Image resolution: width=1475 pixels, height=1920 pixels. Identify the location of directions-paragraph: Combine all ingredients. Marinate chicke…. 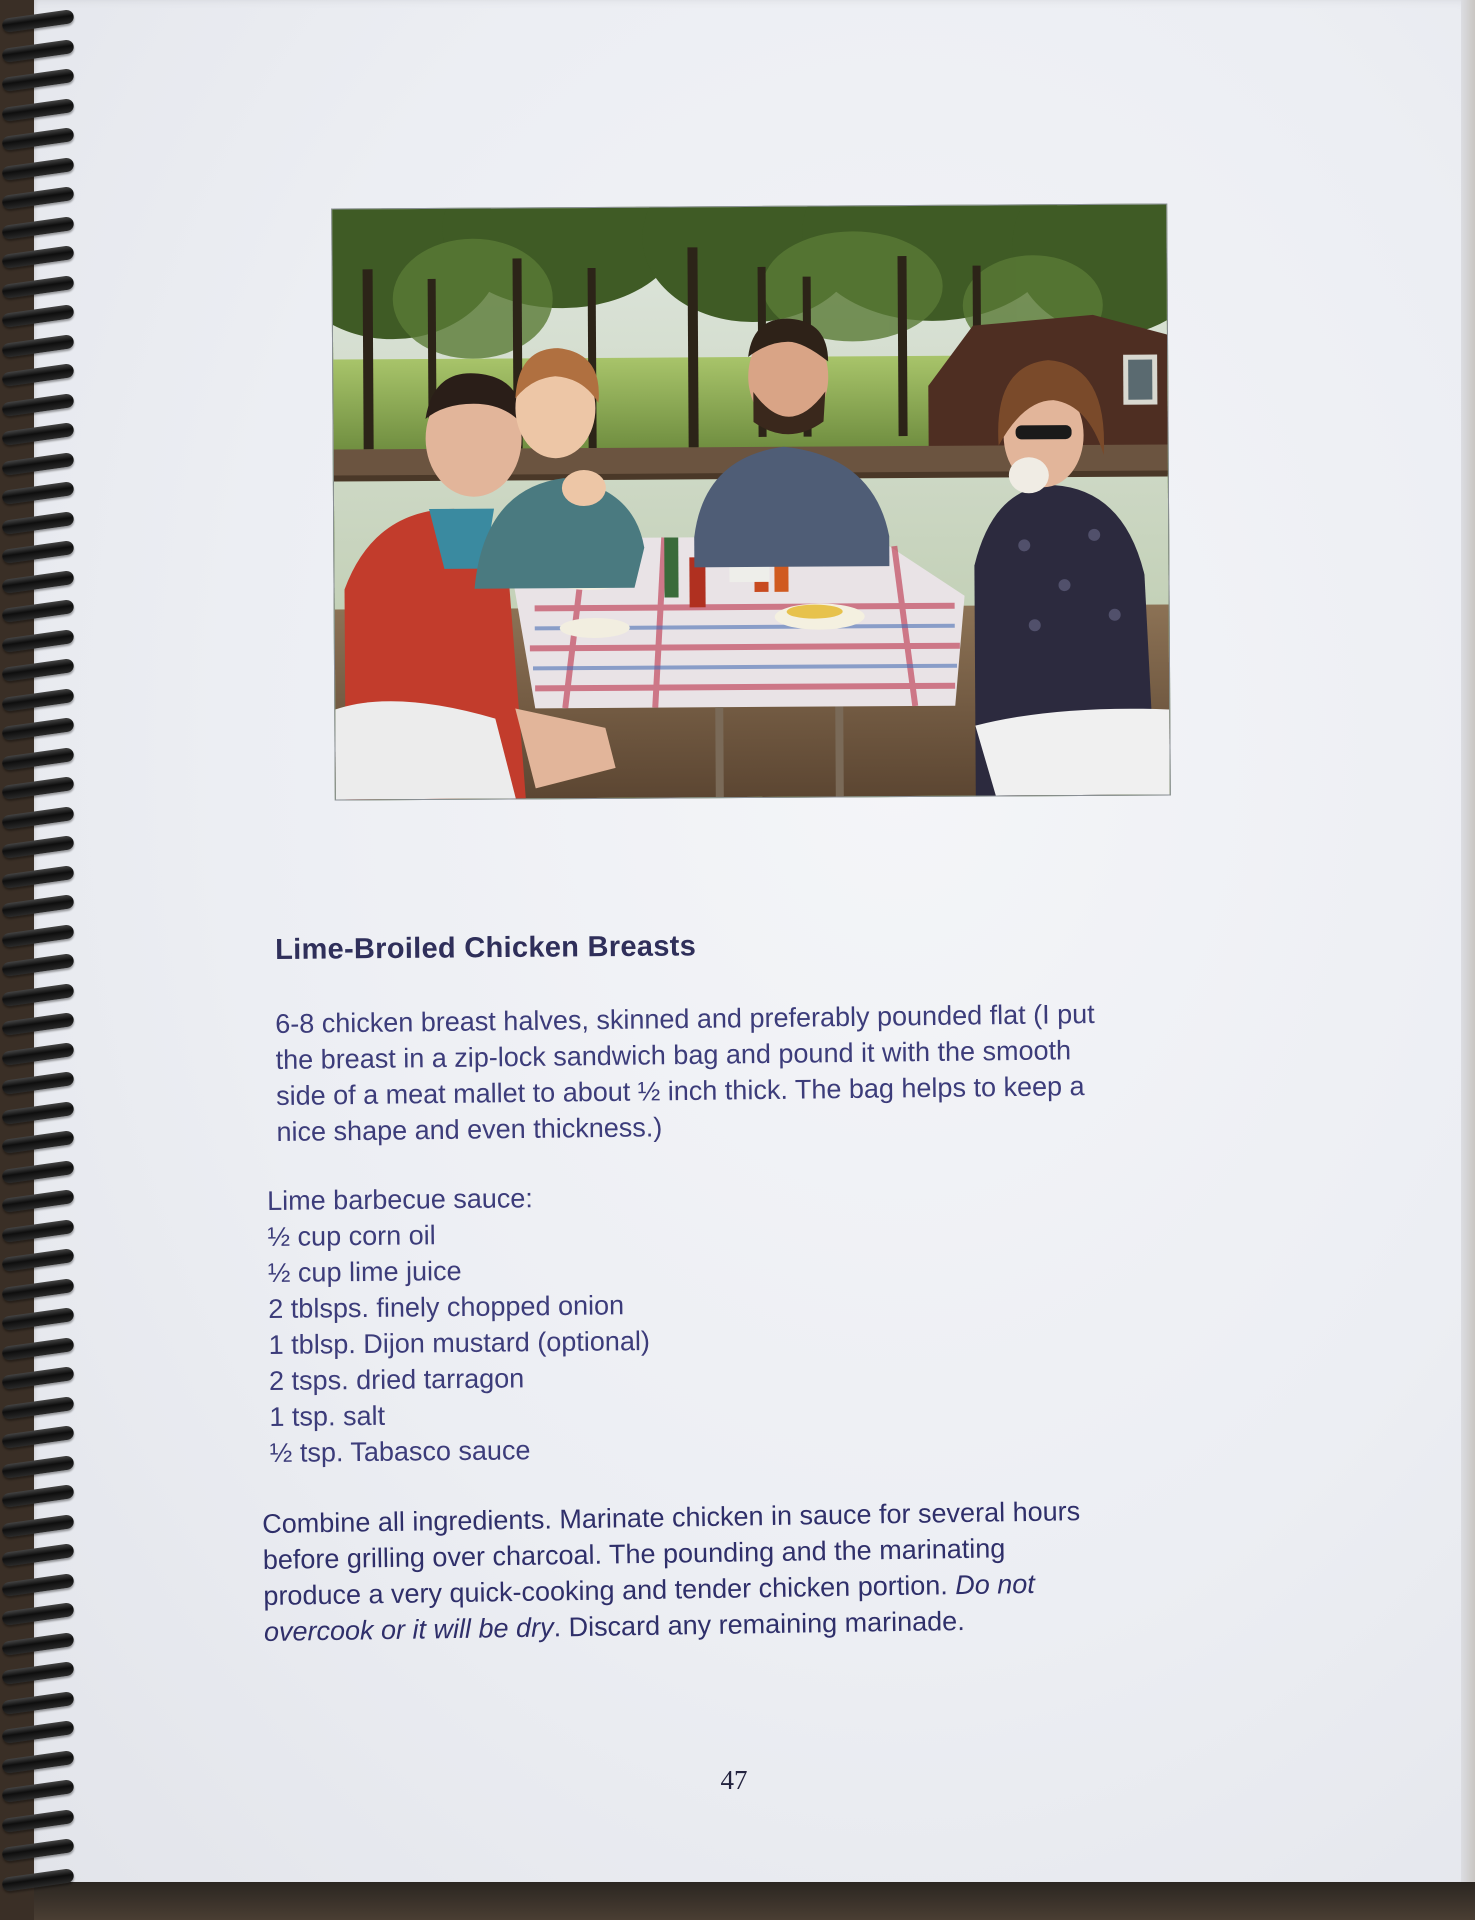
(768, 1570).